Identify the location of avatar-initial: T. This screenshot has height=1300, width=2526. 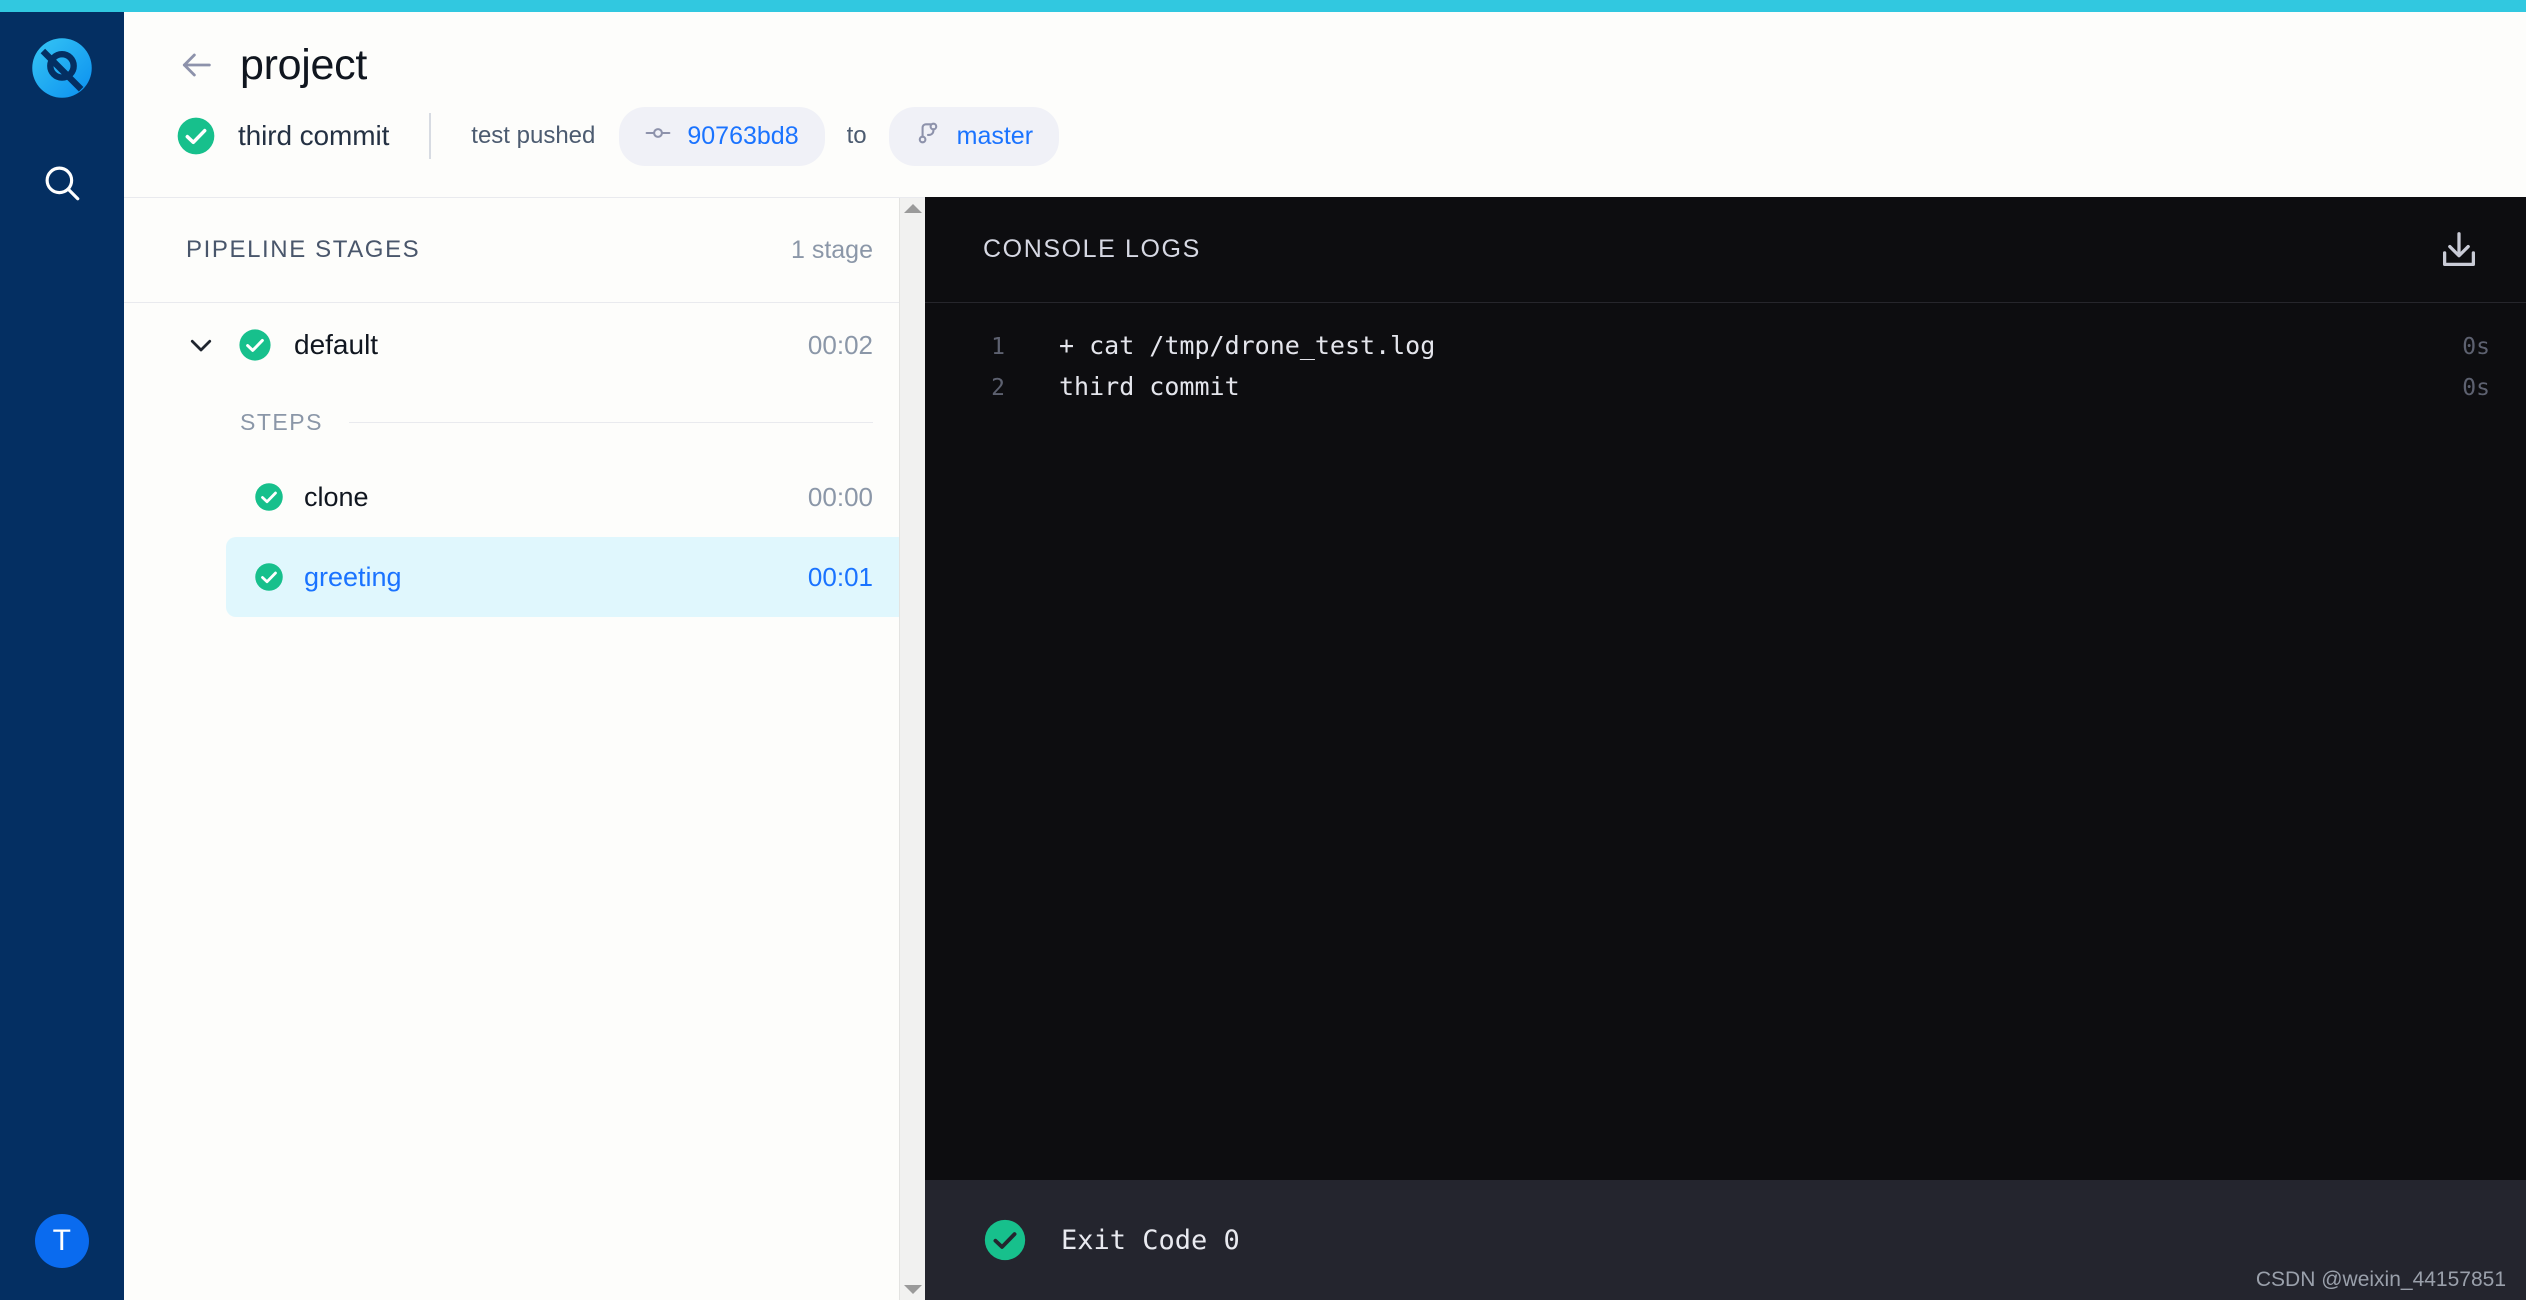
(62, 1240).